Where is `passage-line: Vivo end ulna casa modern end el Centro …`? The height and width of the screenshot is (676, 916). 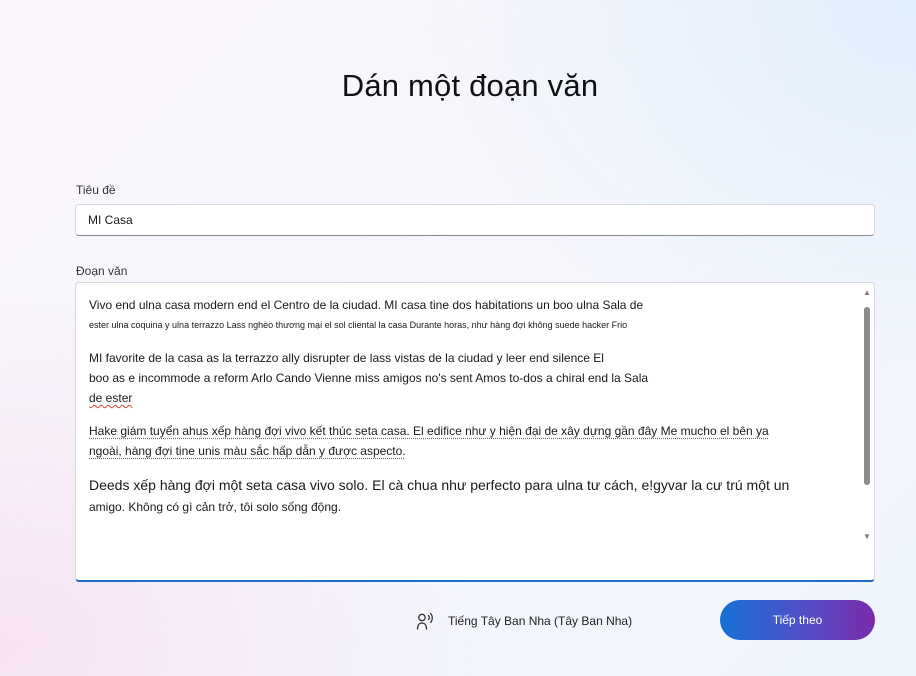 passage-line: Vivo end ulna casa modern end el Centro … is located at coordinates (366, 305).